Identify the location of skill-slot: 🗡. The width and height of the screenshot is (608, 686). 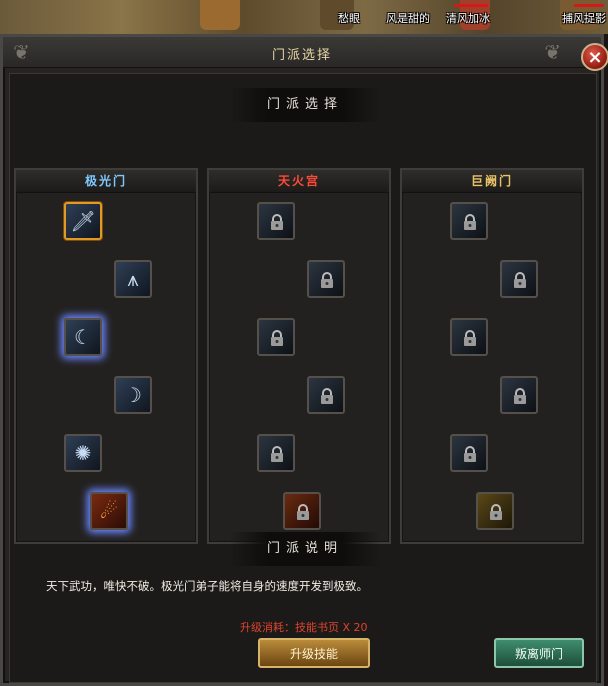
(83, 221).